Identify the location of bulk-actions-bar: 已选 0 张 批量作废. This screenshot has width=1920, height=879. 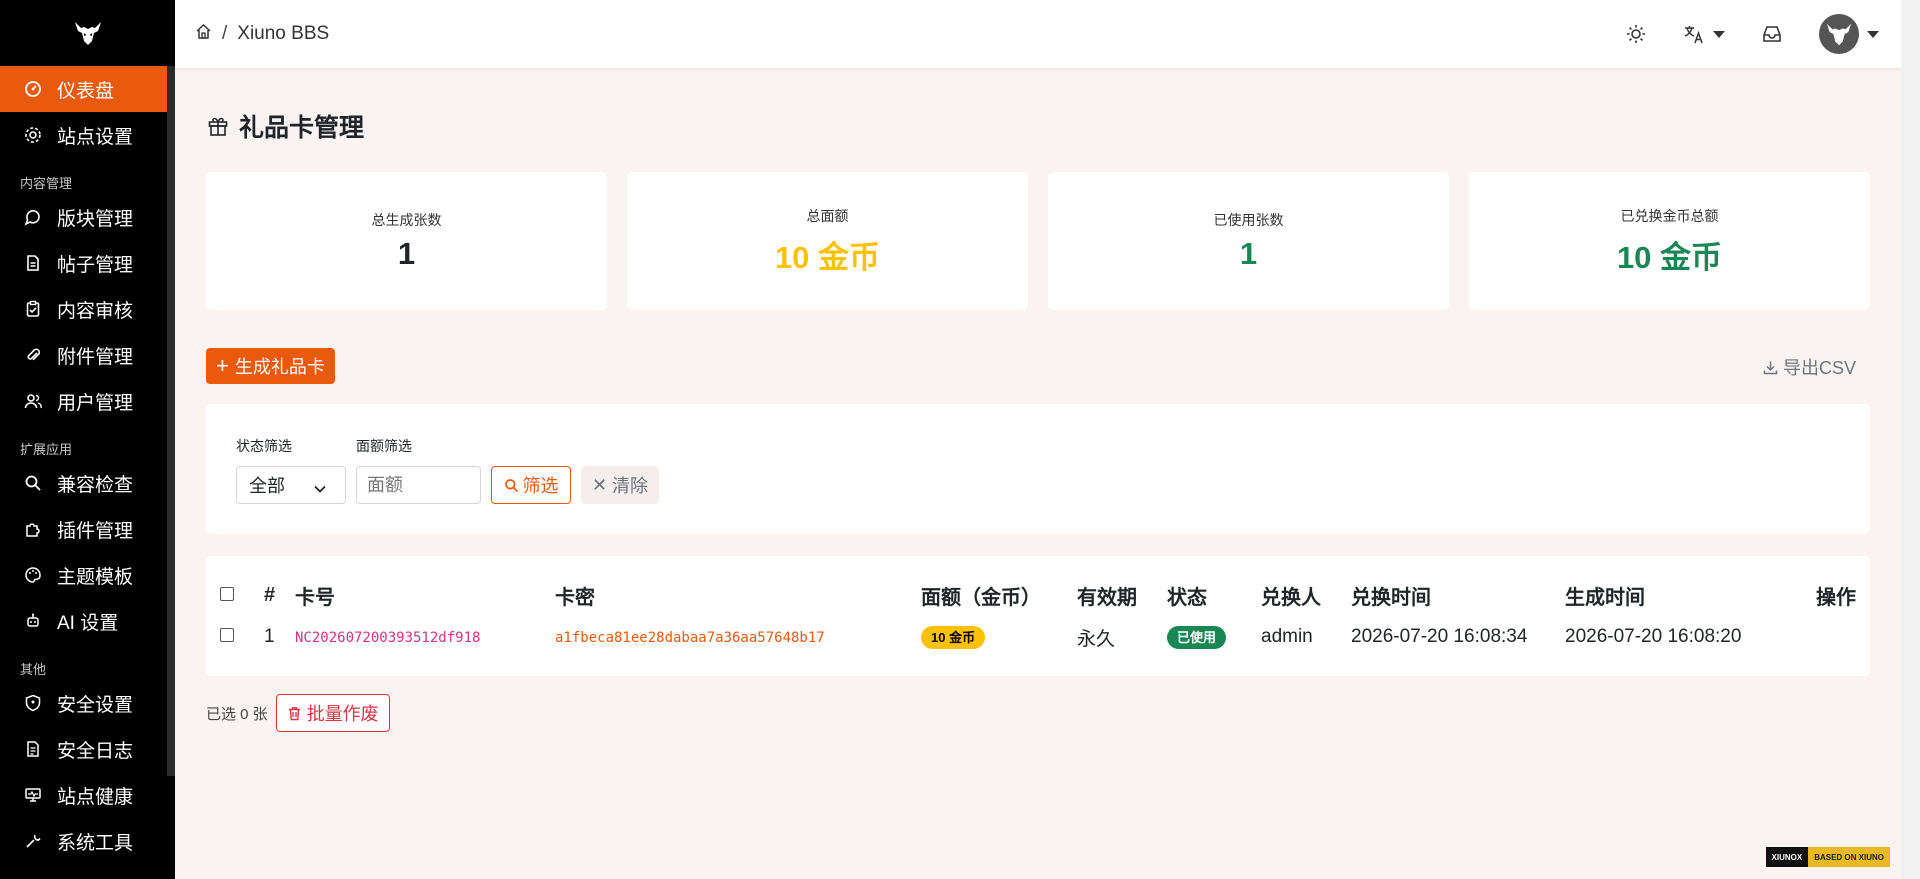
(298, 713).